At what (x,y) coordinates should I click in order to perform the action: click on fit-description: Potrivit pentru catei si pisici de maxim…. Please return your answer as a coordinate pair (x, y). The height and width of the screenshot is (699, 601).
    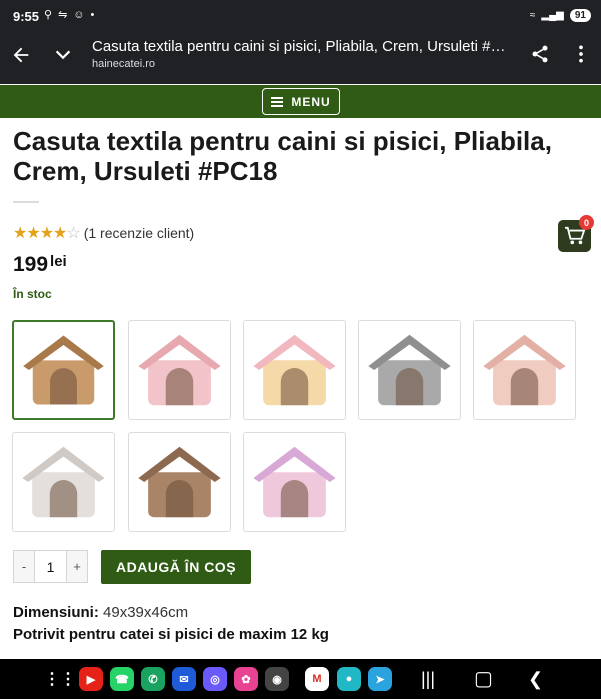
    Looking at the image, I should click on (171, 634).